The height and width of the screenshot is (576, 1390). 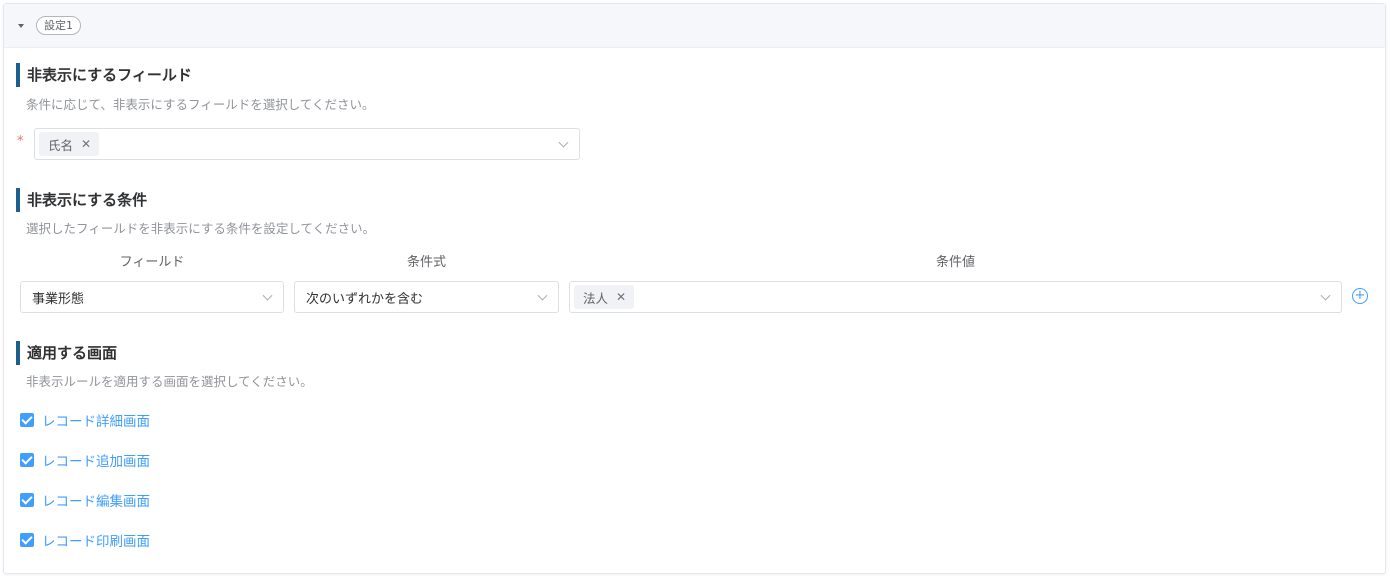 What do you see at coordinates (58, 299) in the screenshot?
I see `condition-field-value: 事業形態` at bounding box center [58, 299].